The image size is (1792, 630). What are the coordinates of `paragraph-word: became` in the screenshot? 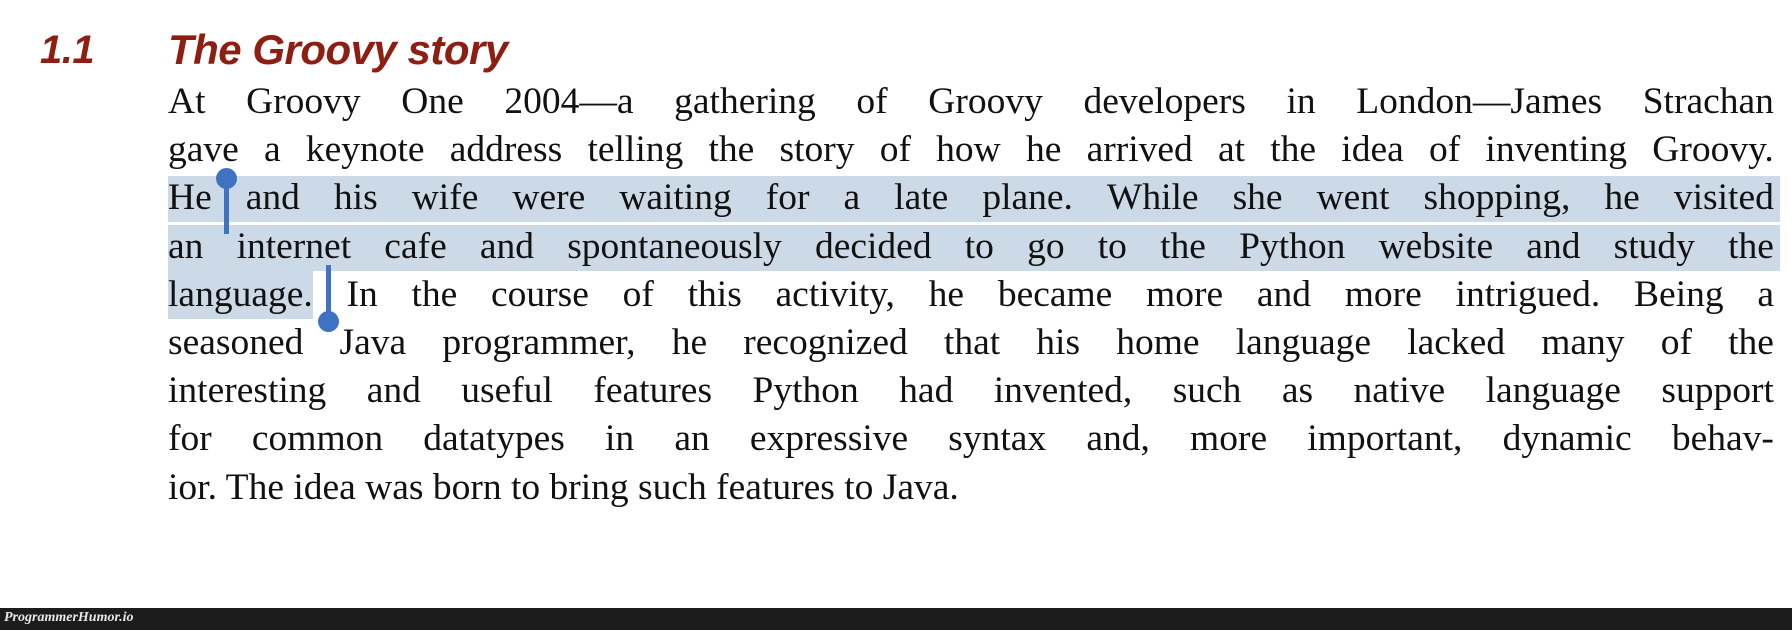 It's located at (1055, 294).